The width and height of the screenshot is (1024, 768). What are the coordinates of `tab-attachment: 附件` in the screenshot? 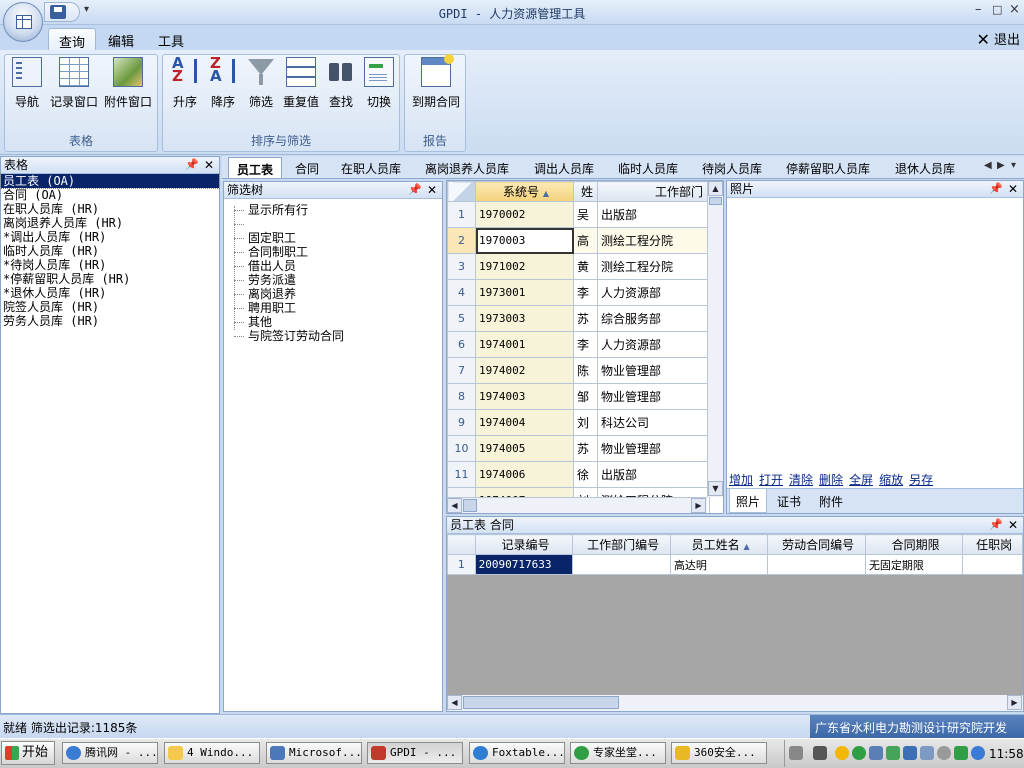 It's located at (831, 501).